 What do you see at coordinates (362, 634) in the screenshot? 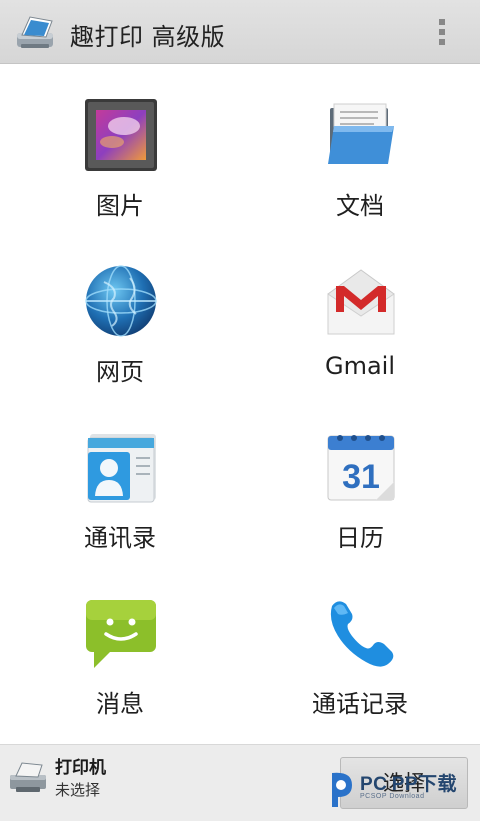
I see `call-log-icon` at bounding box center [362, 634].